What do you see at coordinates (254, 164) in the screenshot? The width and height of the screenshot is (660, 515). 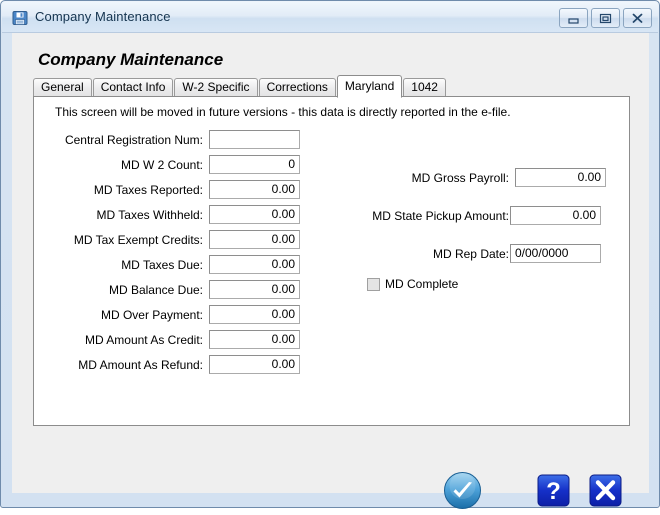 I see `input-md-w2-count: 0` at bounding box center [254, 164].